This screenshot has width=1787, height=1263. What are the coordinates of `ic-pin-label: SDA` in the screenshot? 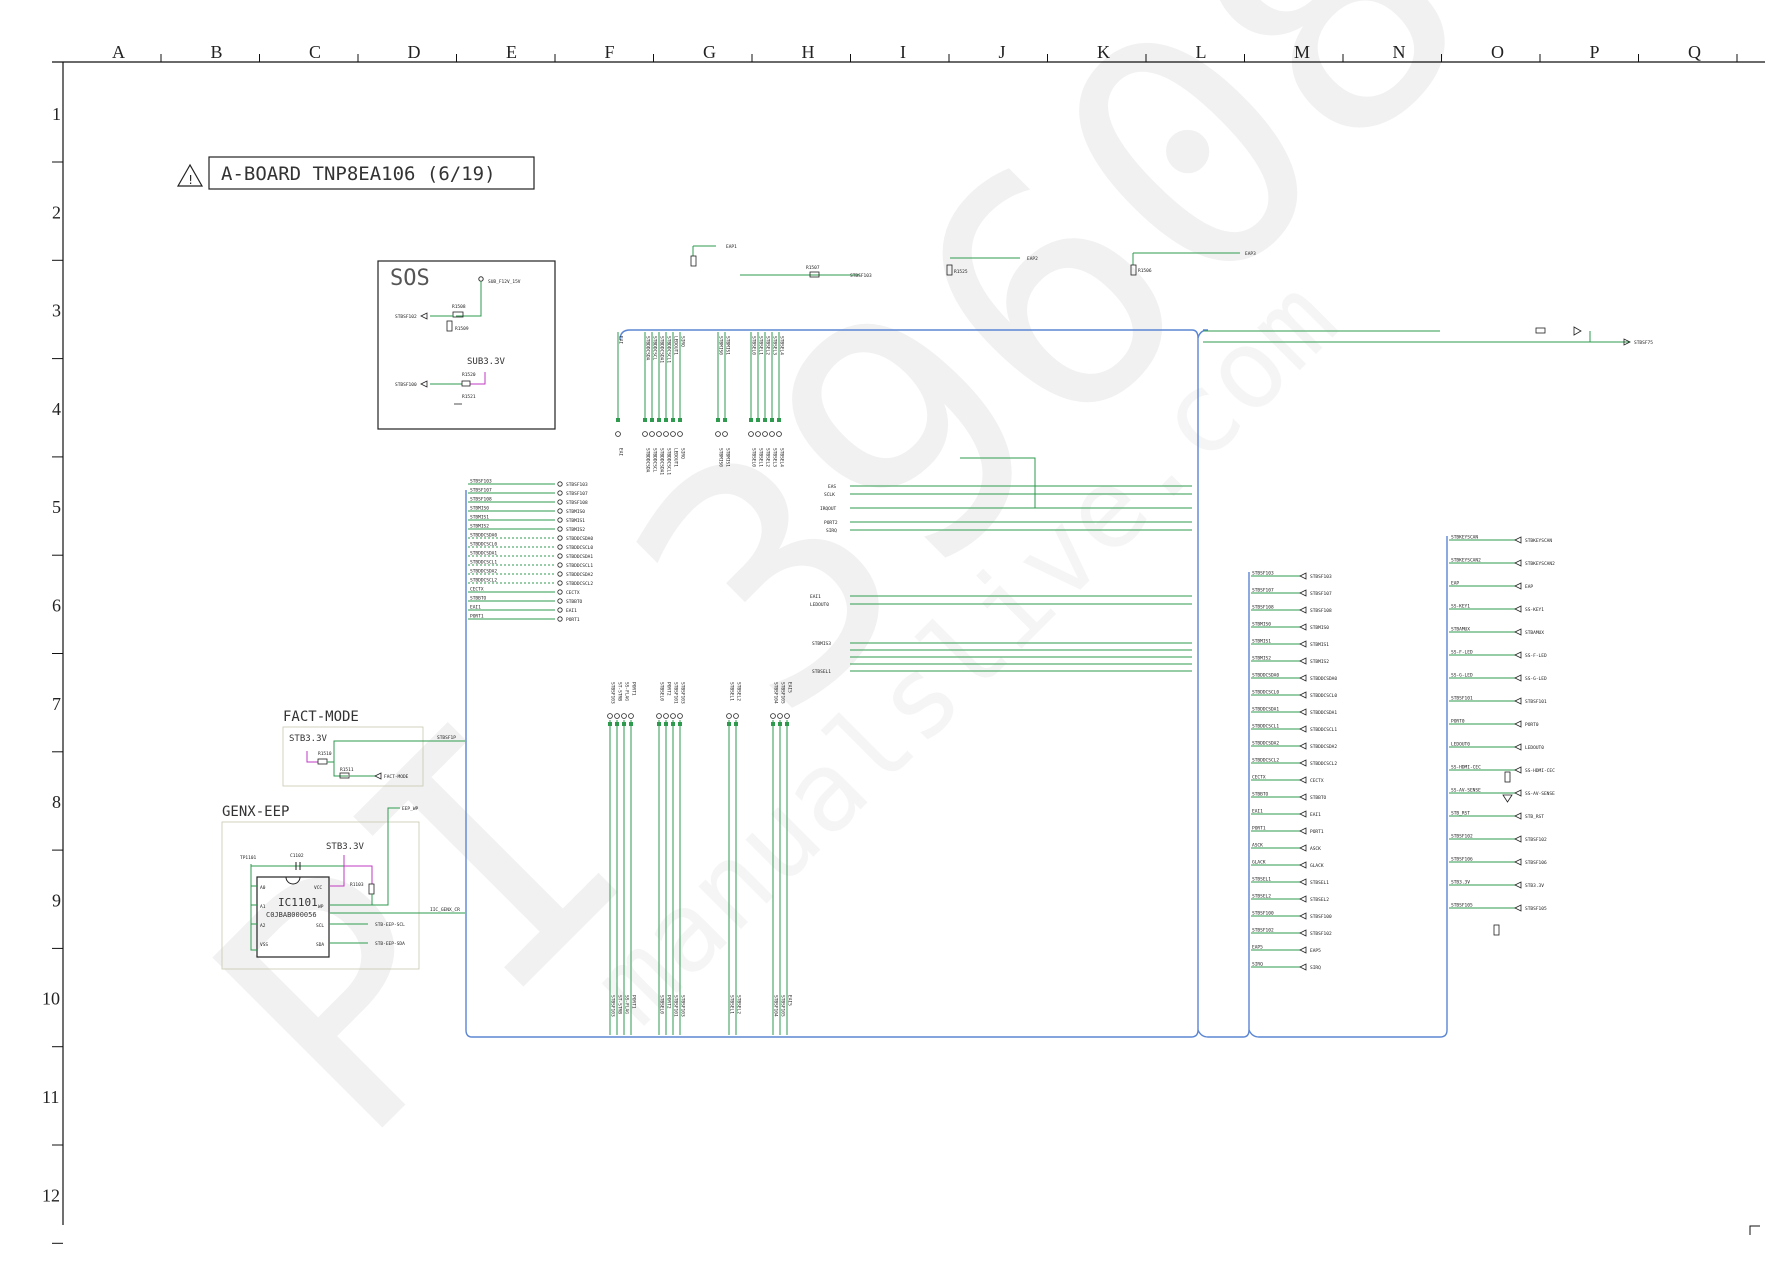 It's located at (320, 945).